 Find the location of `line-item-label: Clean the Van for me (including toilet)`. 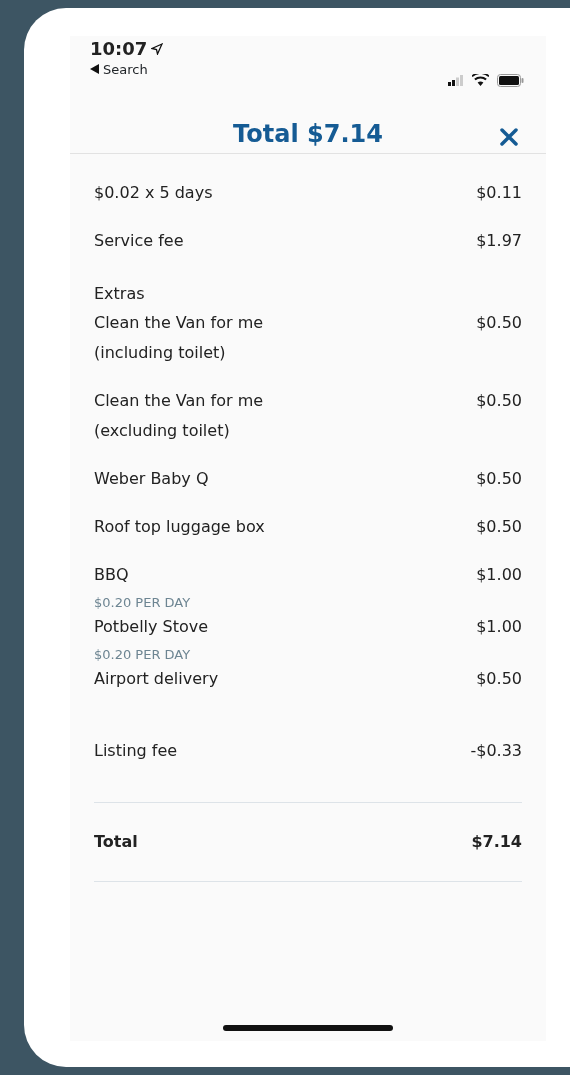

line-item-label: Clean the Van for me (including toilet) is located at coordinates (179, 338).